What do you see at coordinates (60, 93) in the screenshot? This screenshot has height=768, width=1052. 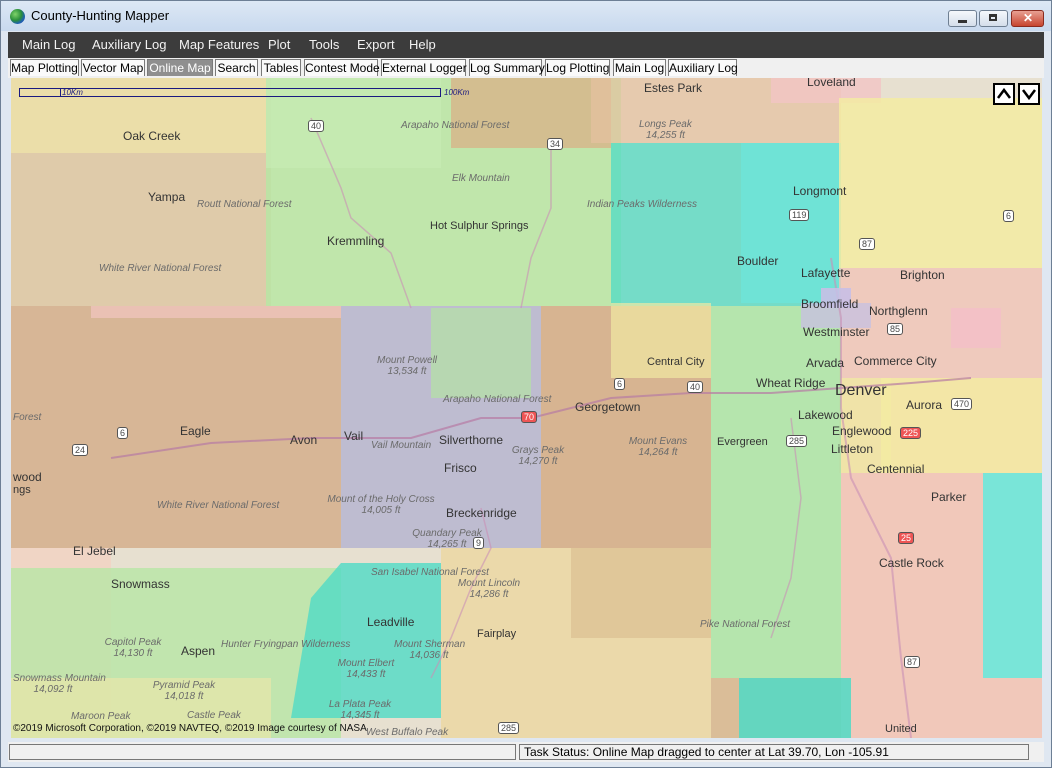 I see `scale-tick` at bounding box center [60, 93].